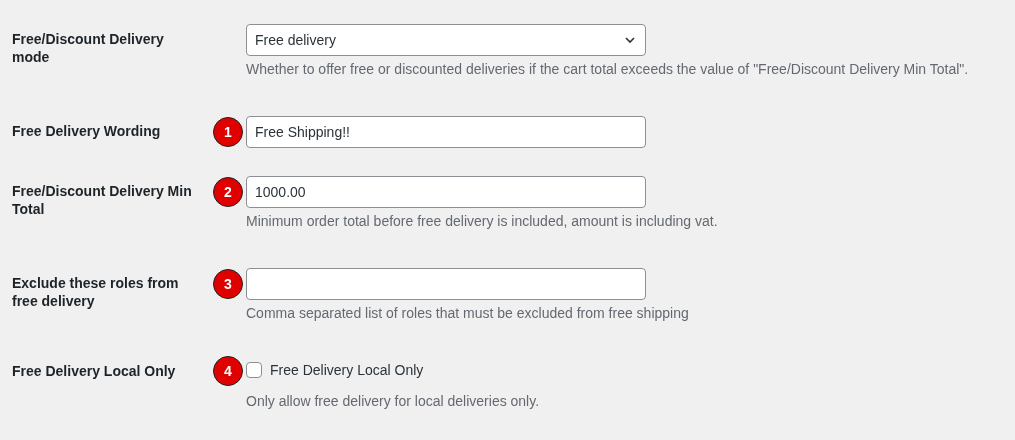  Describe the element at coordinates (446, 192) in the screenshot. I see `text-field: 1000.00` at that location.